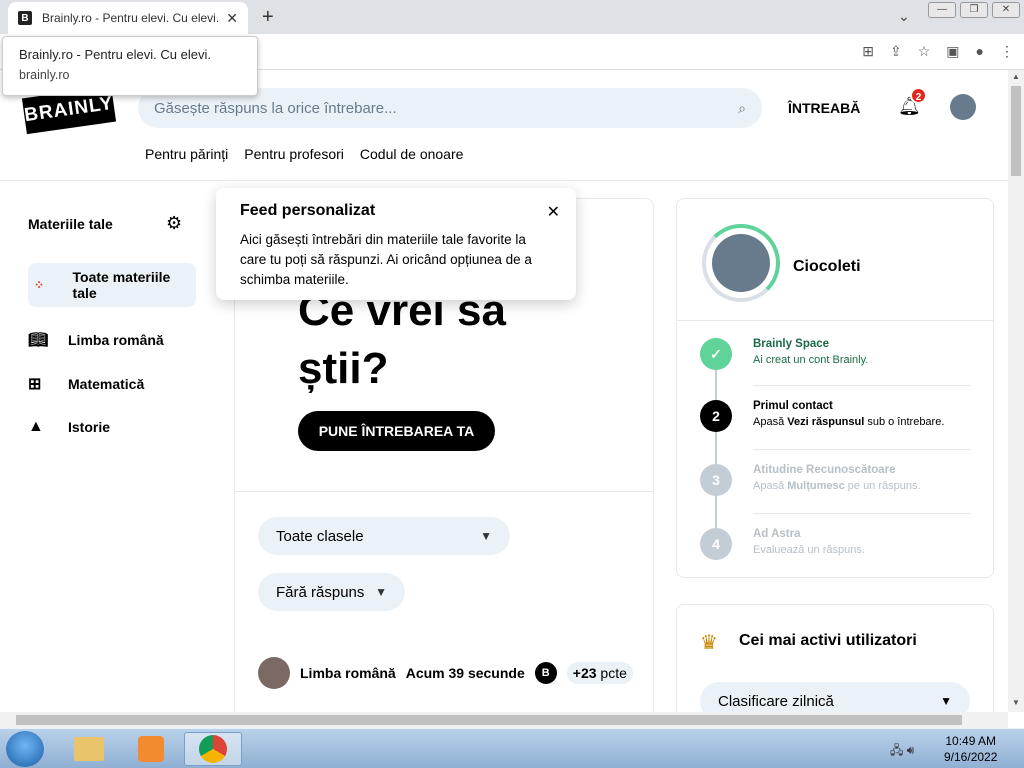 The height and width of the screenshot is (768, 1024). Describe the element at coordinates (970, 749) in the screenshot. I see `clock: 10:49 AM 9/16/2022` at that location.